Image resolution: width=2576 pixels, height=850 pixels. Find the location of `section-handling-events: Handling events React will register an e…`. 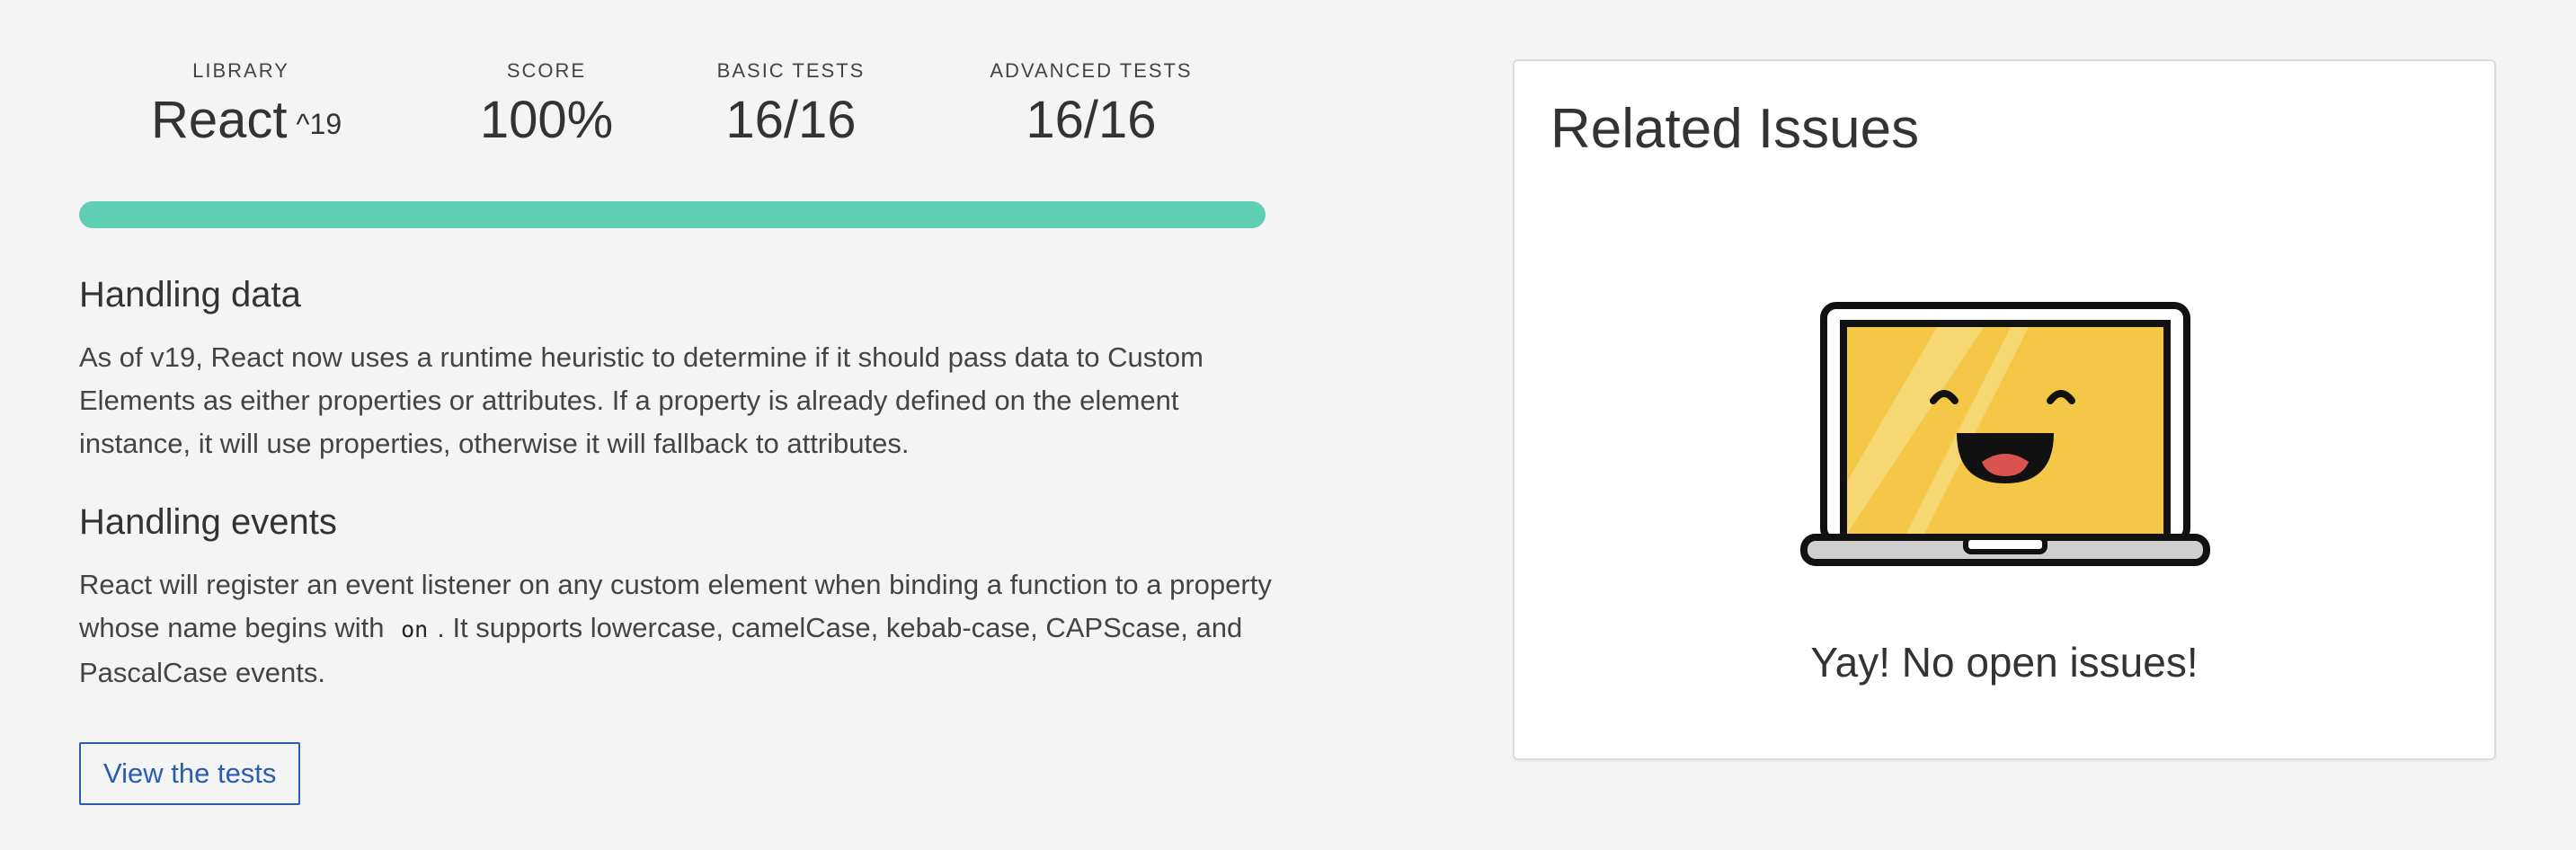

section-handling-events: Handling events React will register an e… is located at coordinates (677, 597).